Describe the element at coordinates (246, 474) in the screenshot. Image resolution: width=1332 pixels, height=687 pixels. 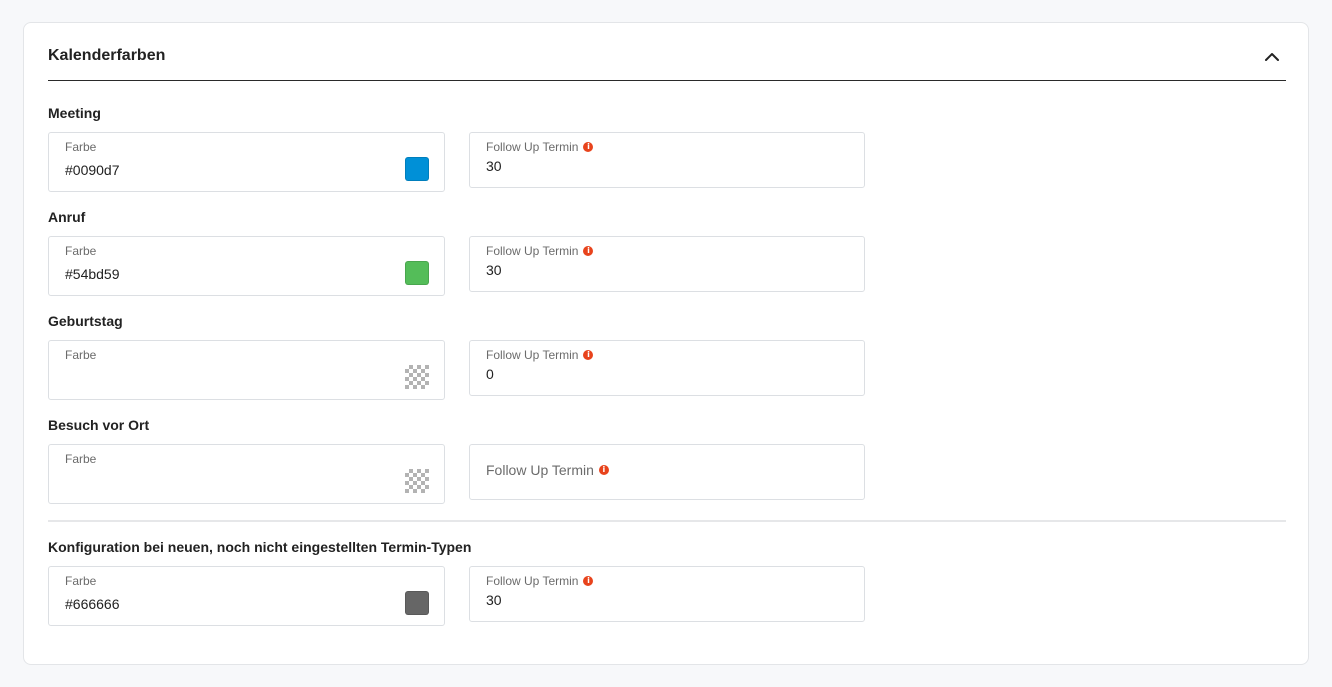
I see `color-field-besuch-vor-ort: Farbe` at that location.